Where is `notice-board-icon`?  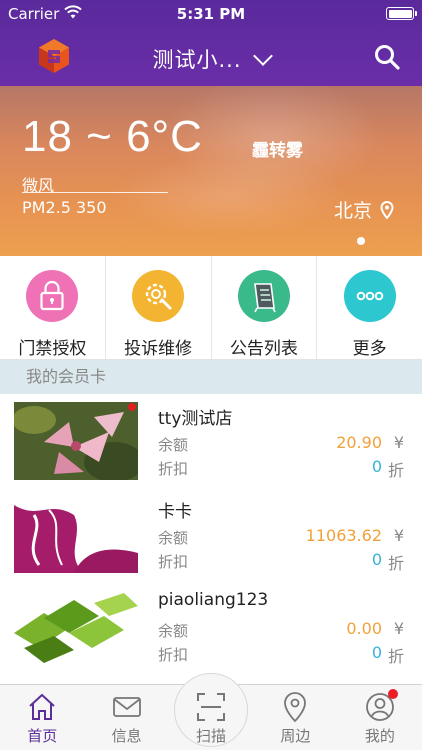
notice-board-icon is located at coordinates (263, 296).